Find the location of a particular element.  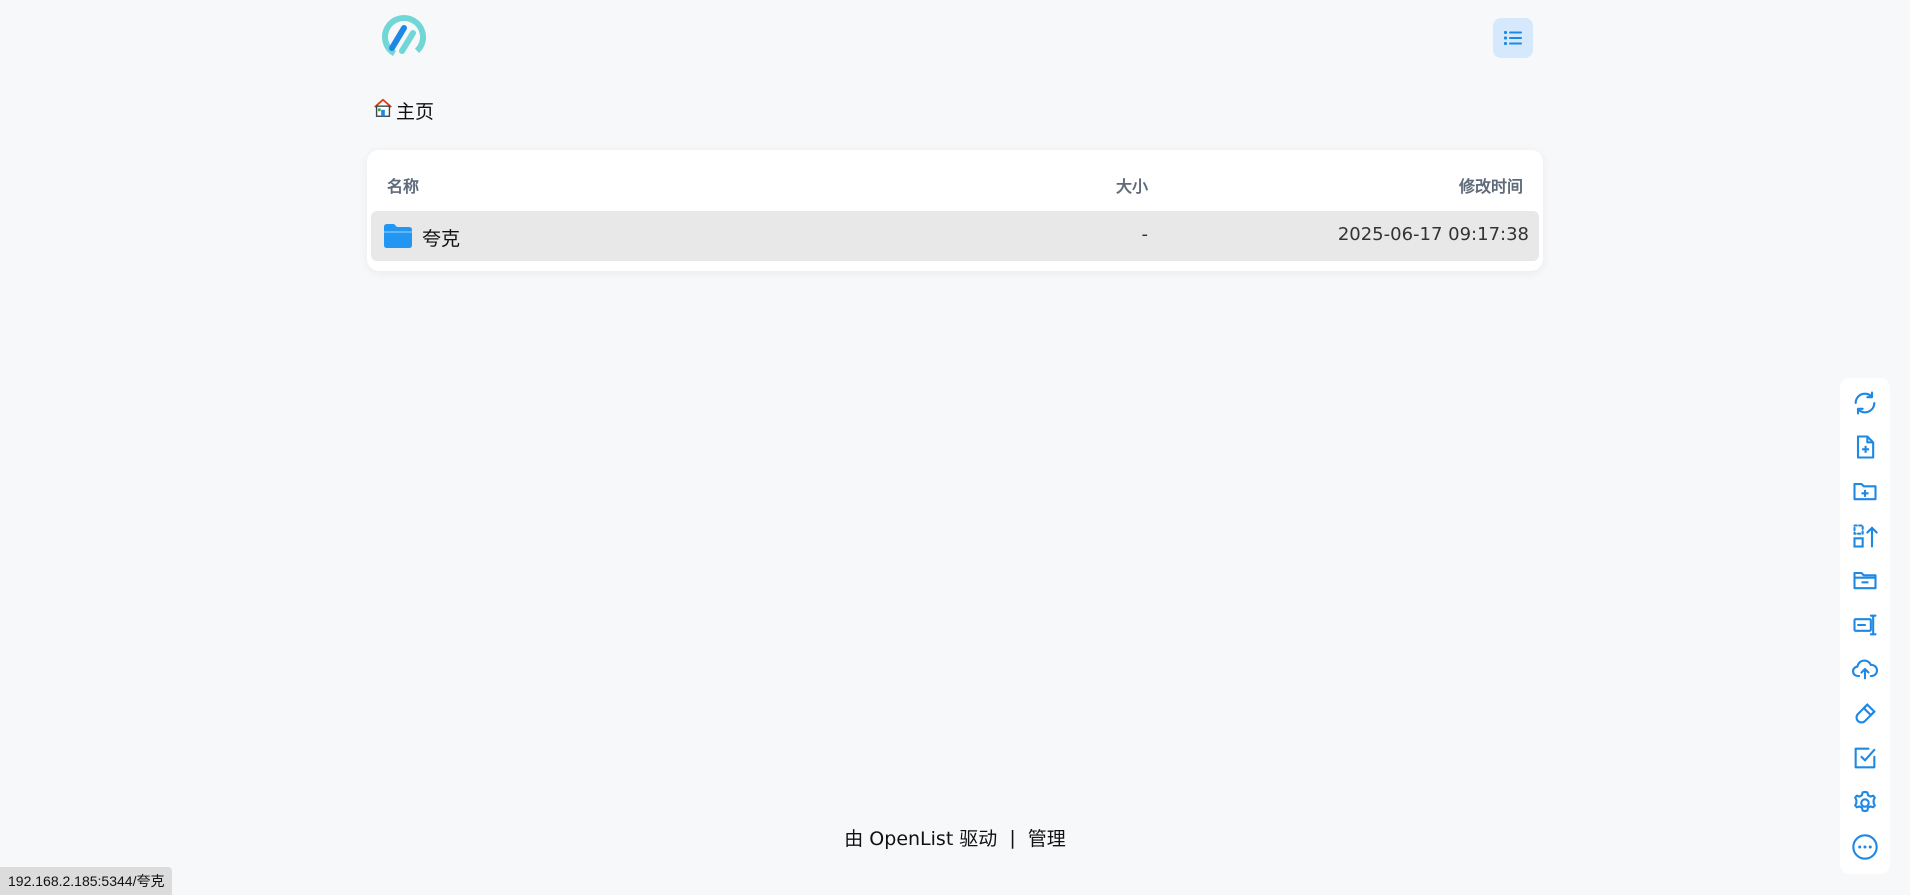

select-move-icon is located at coordinates (1865, 536).